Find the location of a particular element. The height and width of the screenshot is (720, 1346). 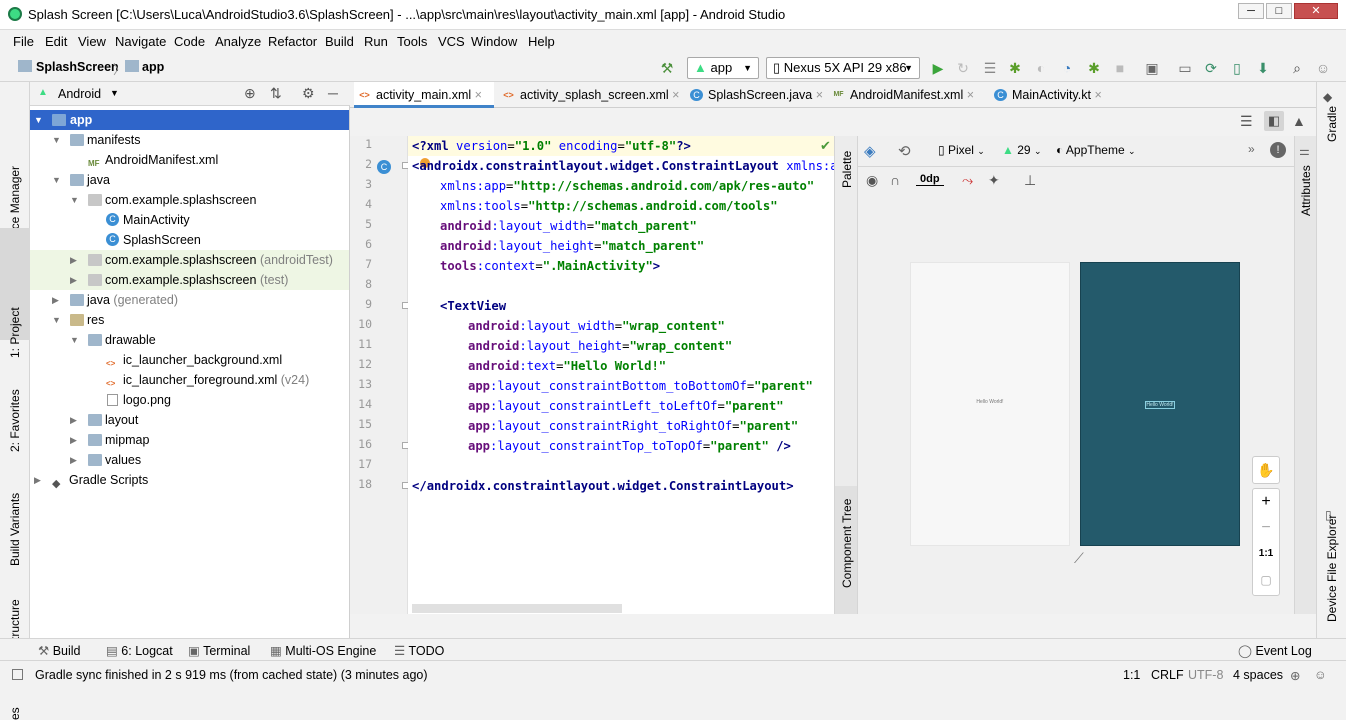

tree-item-layout: ▶ layout is located at coordinates (189, 420).